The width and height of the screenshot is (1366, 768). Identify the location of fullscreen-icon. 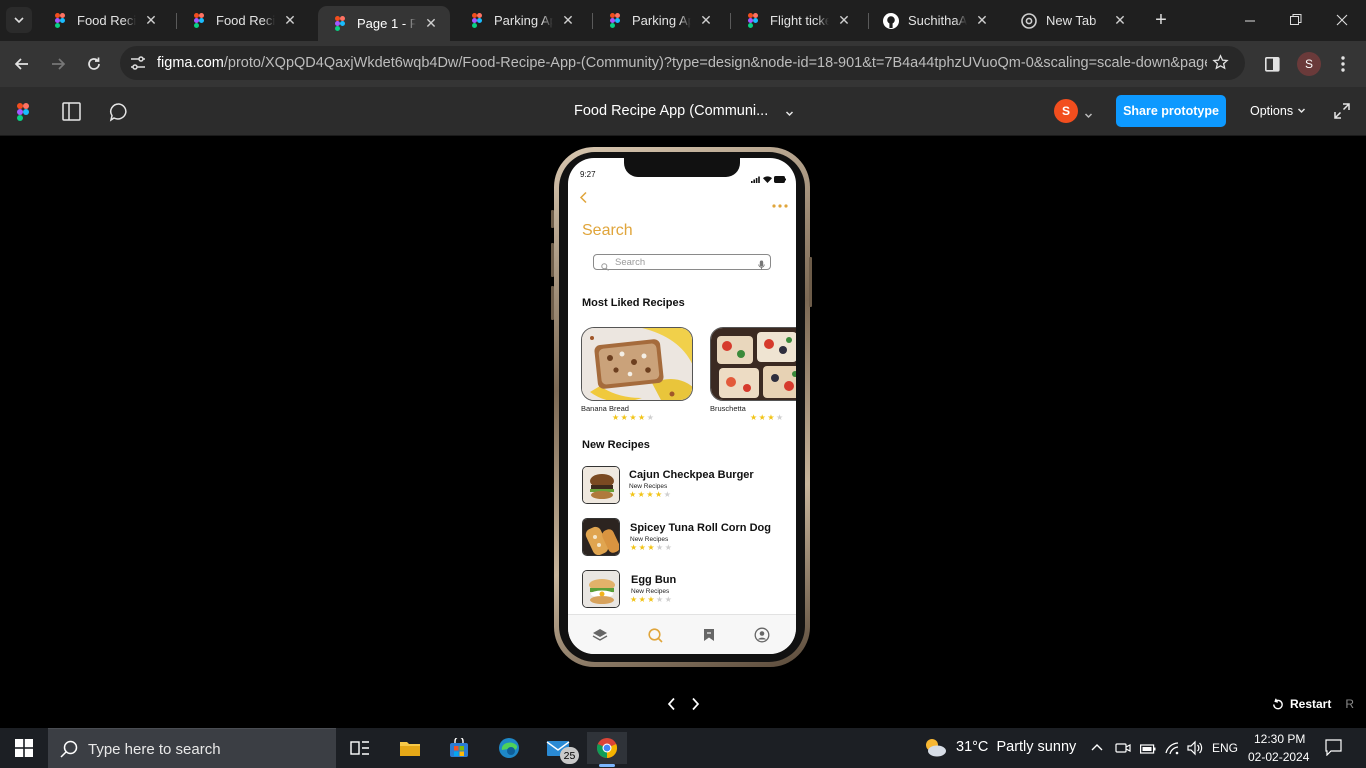
(1342, 113).